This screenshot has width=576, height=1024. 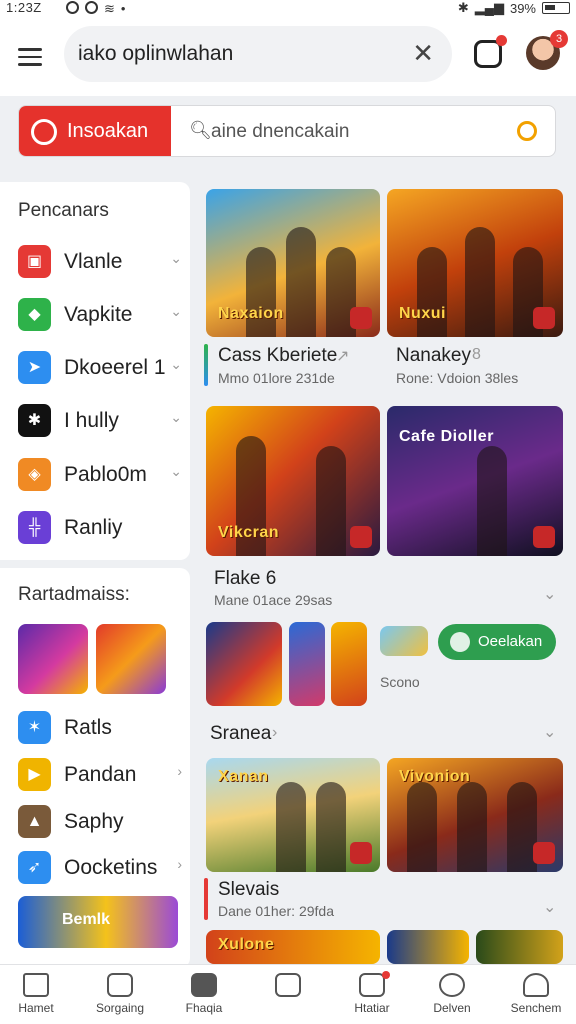 What do you see at coordinates (342, 356) in the screenshot?
I see `chevron-right-icon: ↗` at bounding box center [342, 356].